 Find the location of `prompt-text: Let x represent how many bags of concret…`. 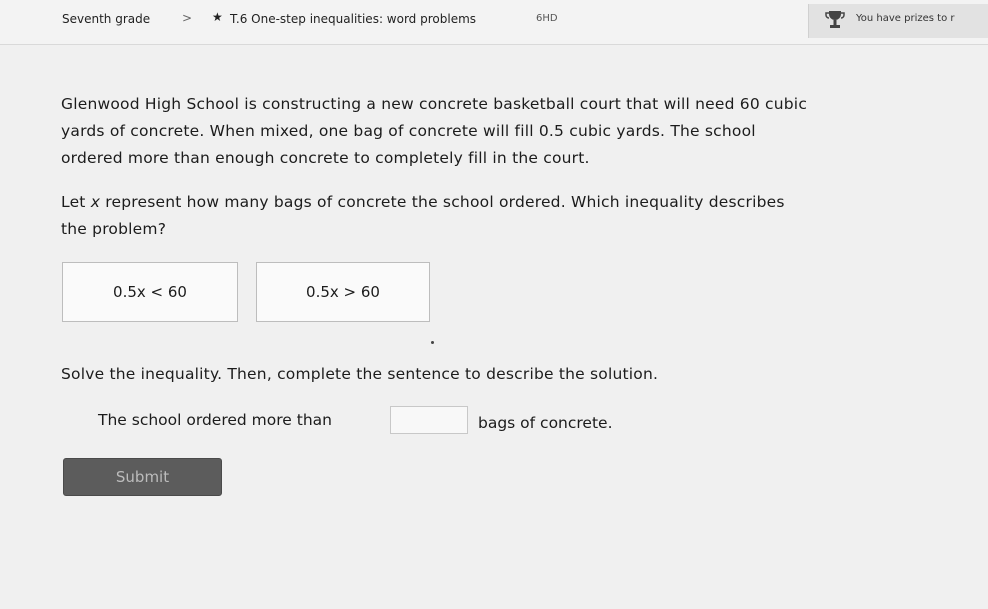

prompt-text: Let x represent how many bags of concret… is located at coordinates (501, 216).